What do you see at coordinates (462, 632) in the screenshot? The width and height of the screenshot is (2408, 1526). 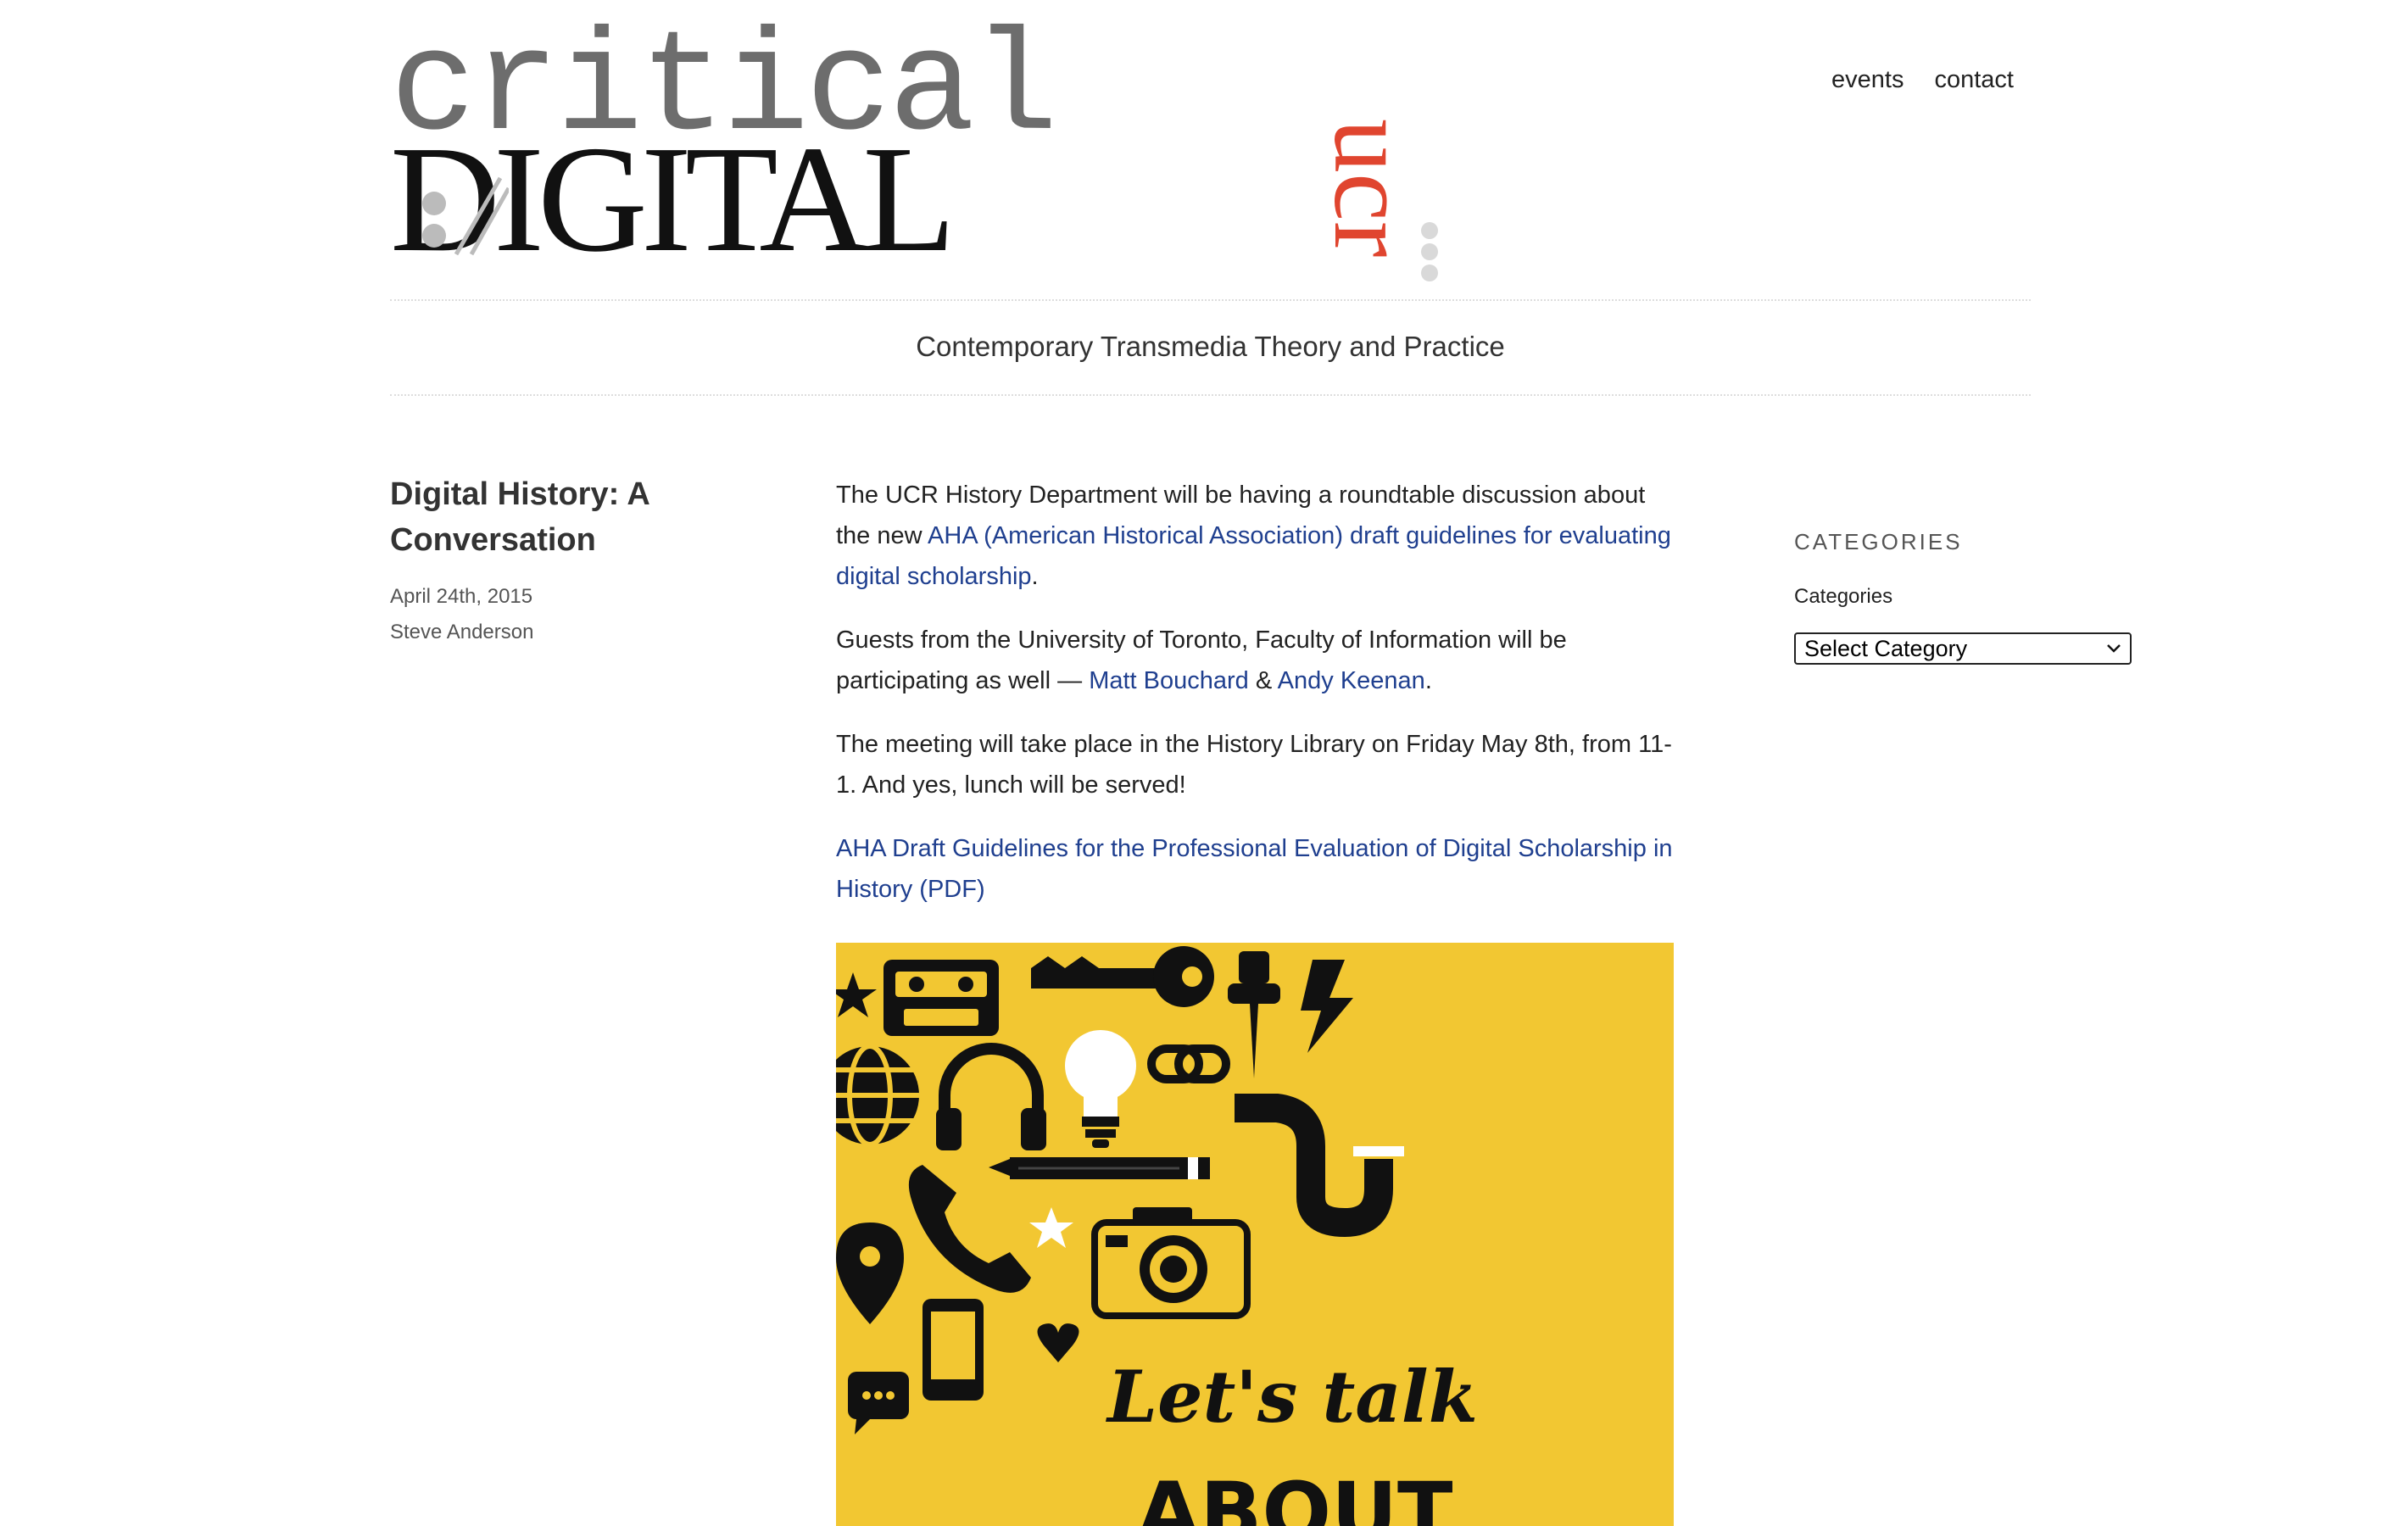 I see `post-author: Steve Anderson` at bounding box center [462, 632].